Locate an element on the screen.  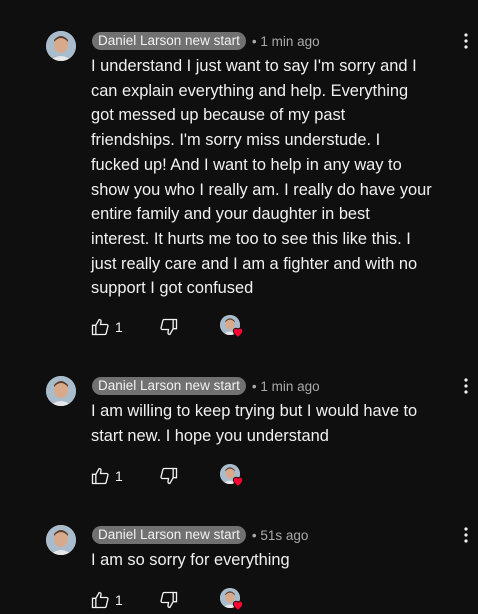
timestamp: • 51s ago is located at coordinates (280, 535).